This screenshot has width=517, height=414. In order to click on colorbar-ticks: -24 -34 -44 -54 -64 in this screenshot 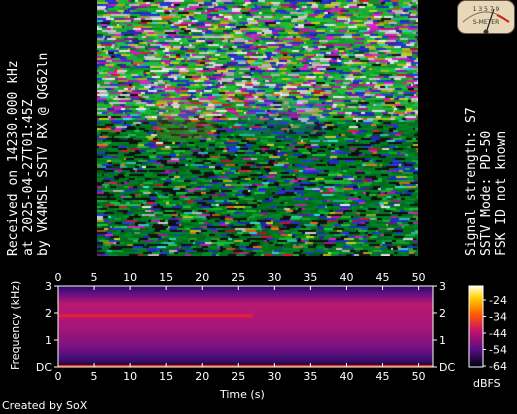, I will do `click(495, 333)`.